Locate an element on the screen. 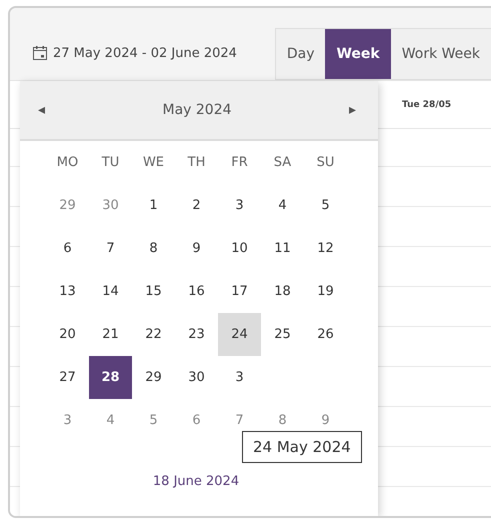  calendar-day: 12 is located at coordinates (325, 248).